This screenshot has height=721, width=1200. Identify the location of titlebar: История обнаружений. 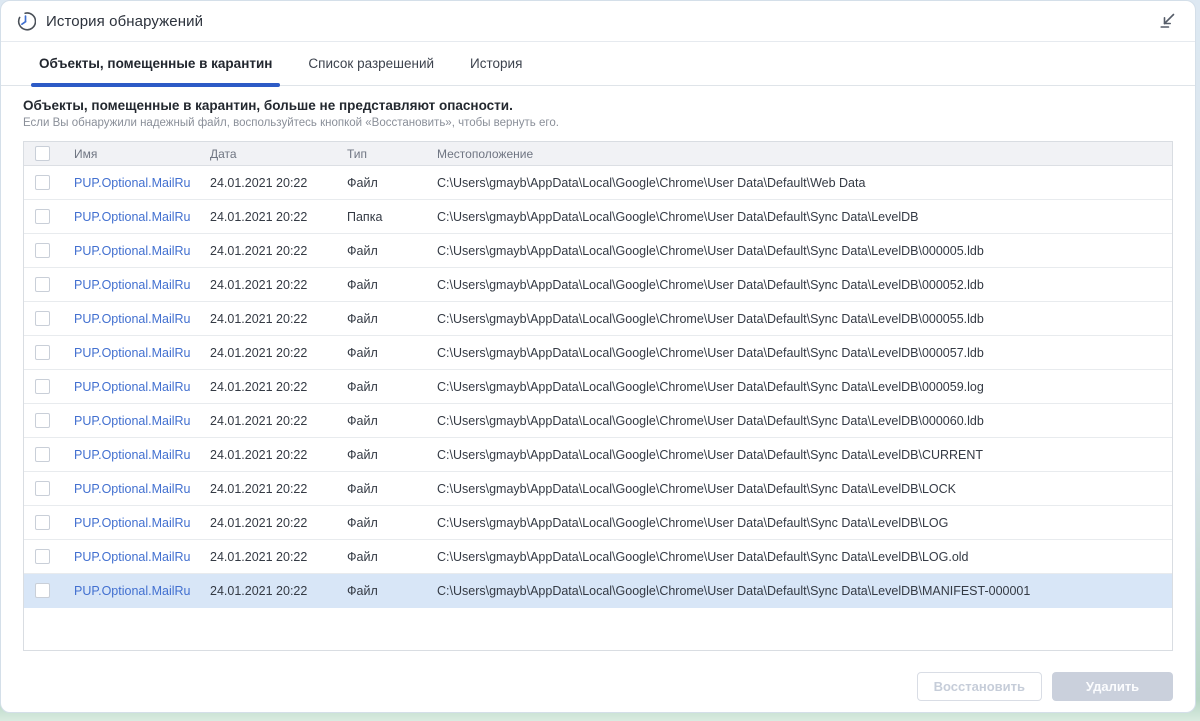
(598, 21).